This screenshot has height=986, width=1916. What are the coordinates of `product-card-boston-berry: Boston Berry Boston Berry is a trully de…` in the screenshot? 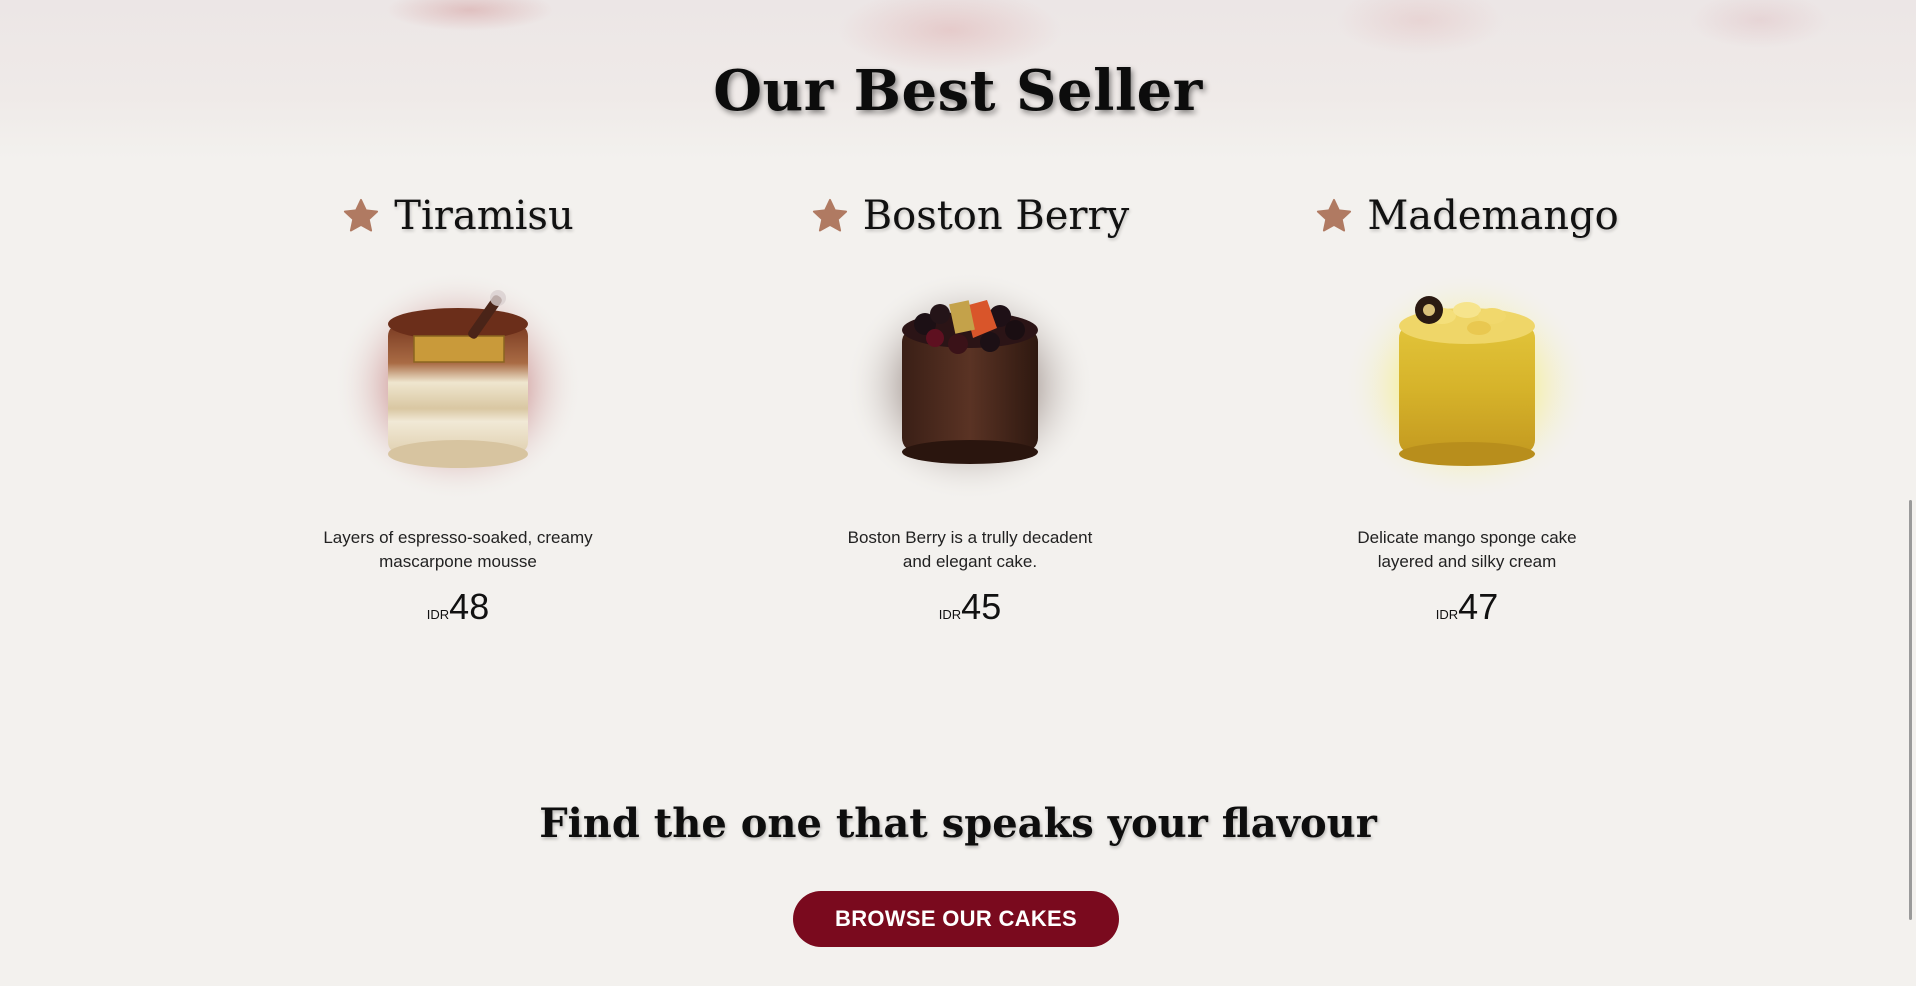 It's located at (970, 409).